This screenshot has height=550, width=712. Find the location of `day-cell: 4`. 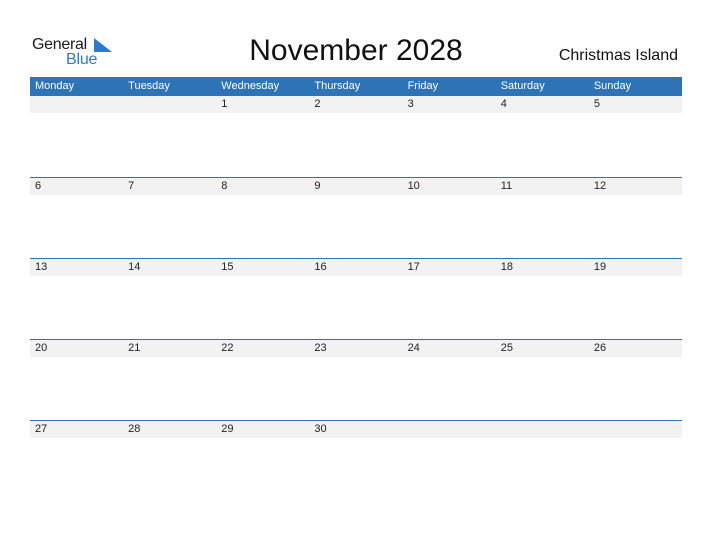

day-cell: 4 is located at coordinates (503, 104).